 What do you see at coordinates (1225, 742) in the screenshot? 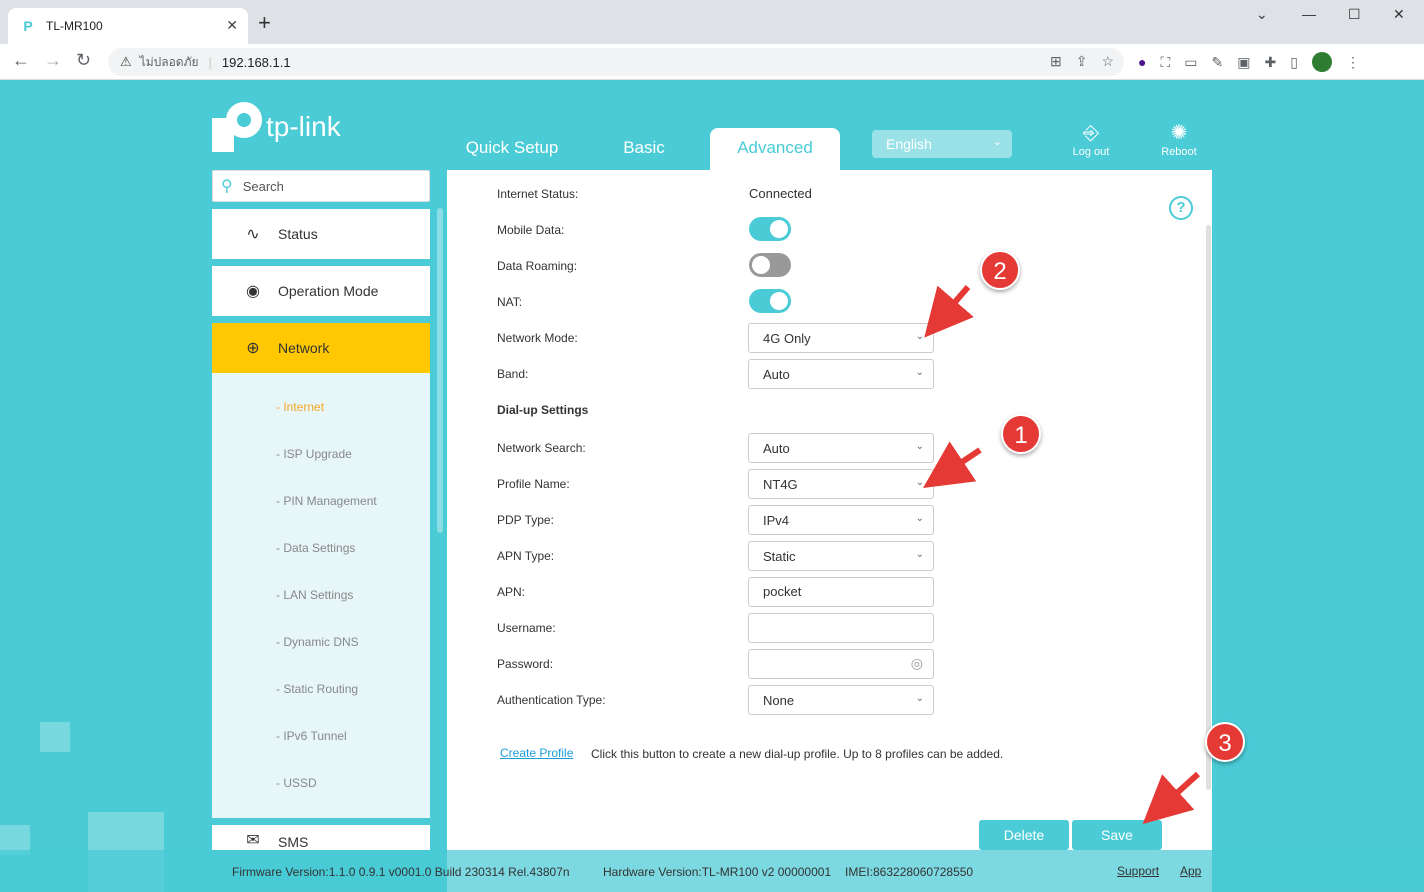
I see `step-badge-3: 3` at bounding box center [1225, 742].